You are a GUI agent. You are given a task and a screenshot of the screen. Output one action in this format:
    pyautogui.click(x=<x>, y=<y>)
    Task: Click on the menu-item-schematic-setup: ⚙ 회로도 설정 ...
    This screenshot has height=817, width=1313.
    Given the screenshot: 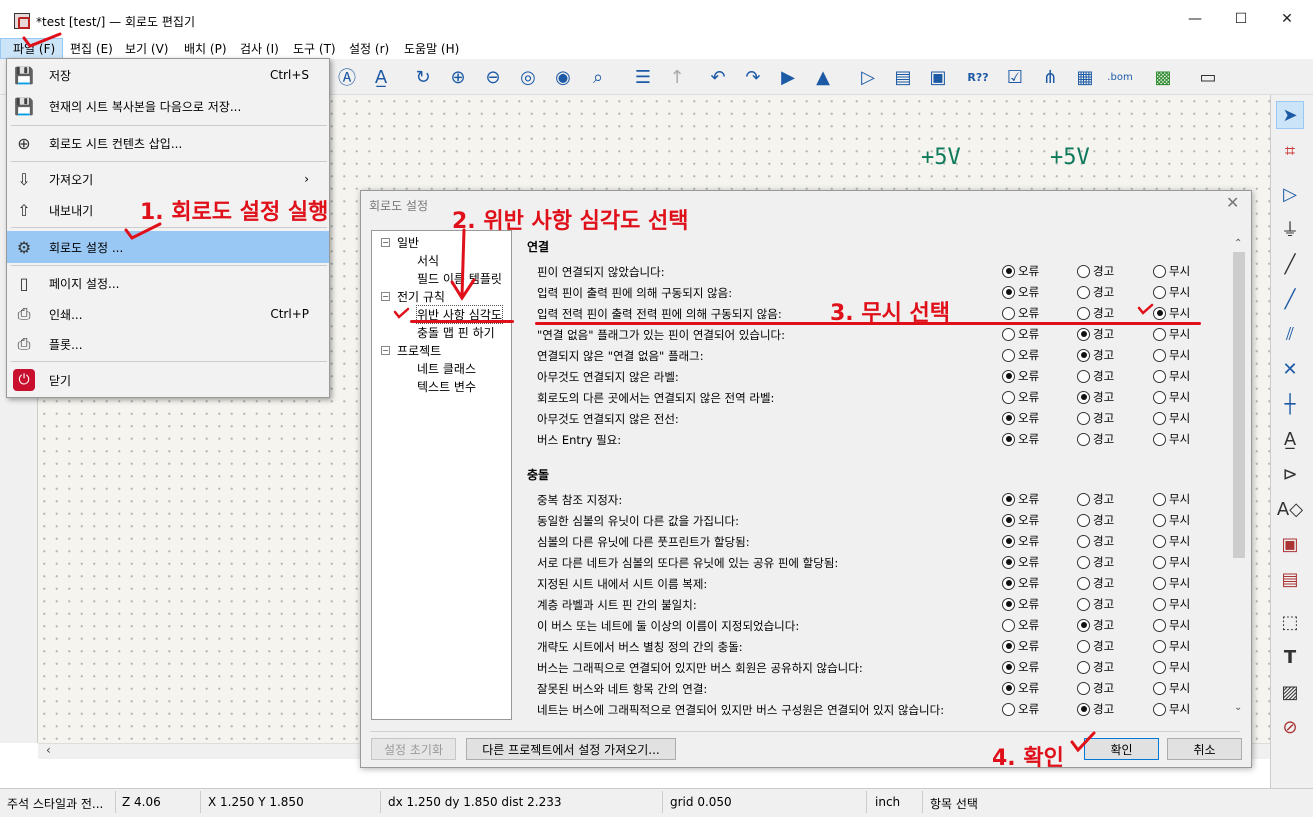 What is the action you would take?
    pyautogui.click(x=168, y=247)
    